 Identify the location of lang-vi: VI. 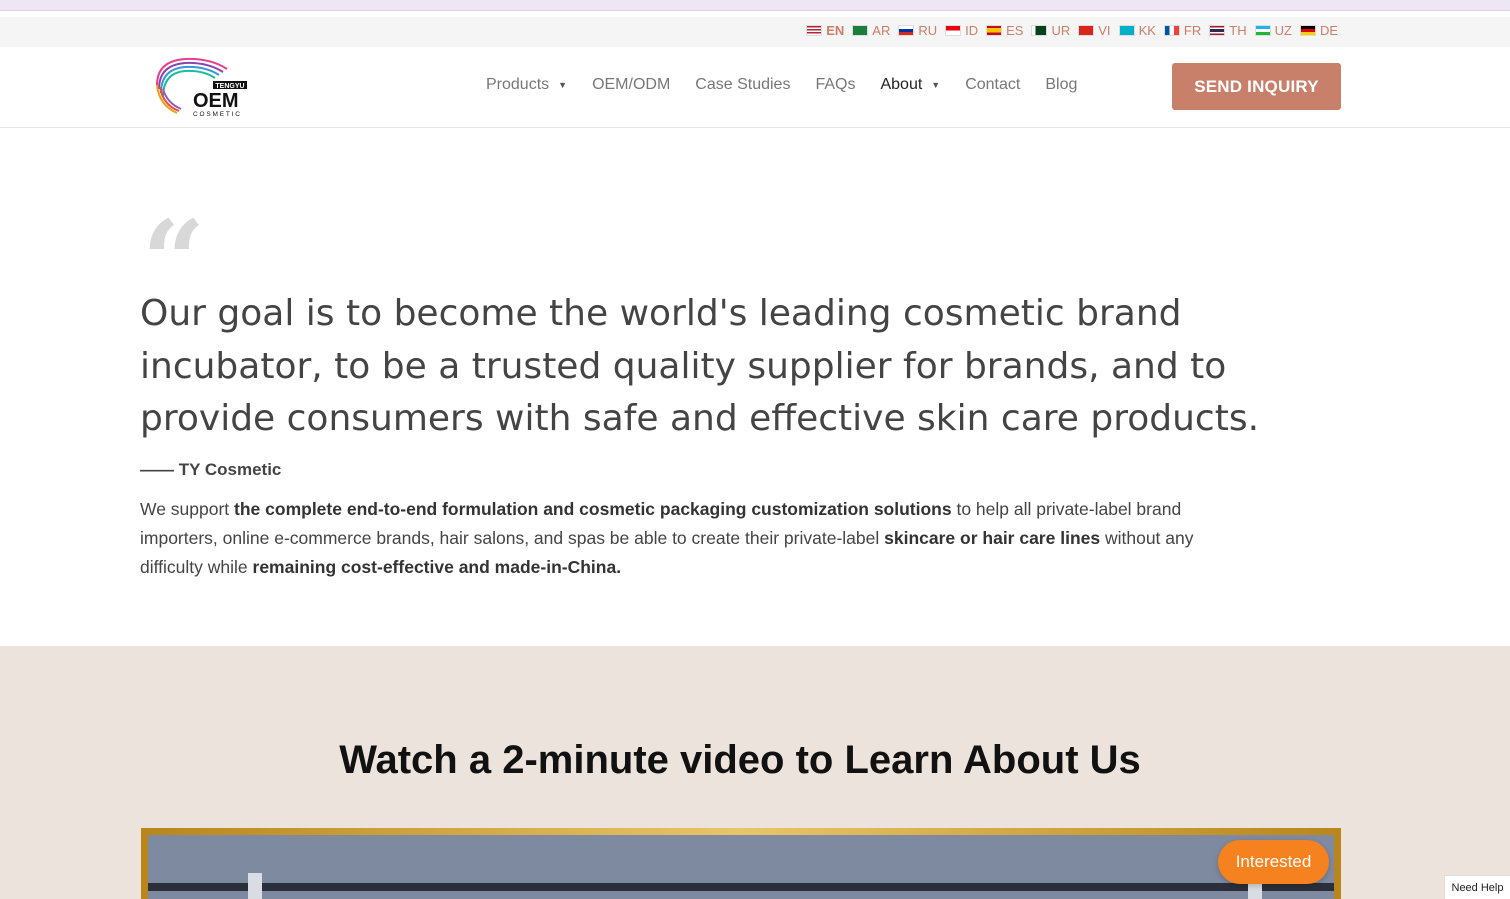
(1094, 30).